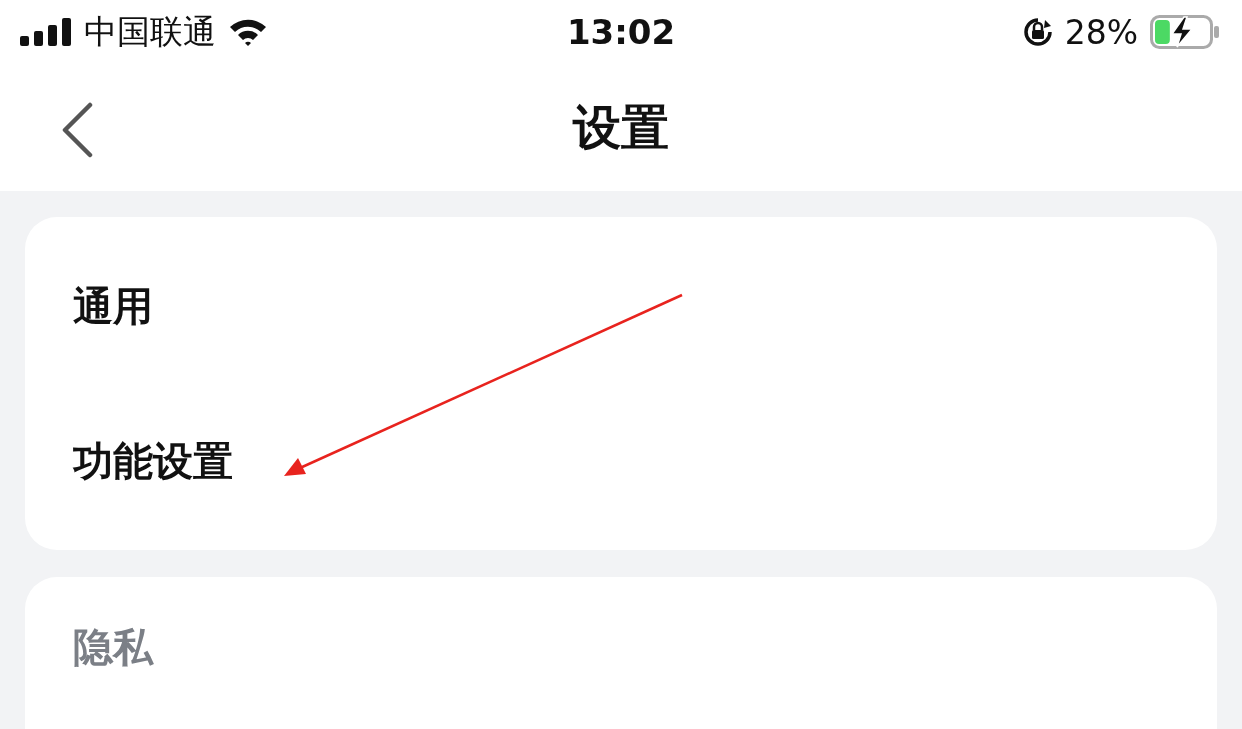  Describe the element at coordinates (1185, 32) in the screenshot. I see `battery-icon` at that location.